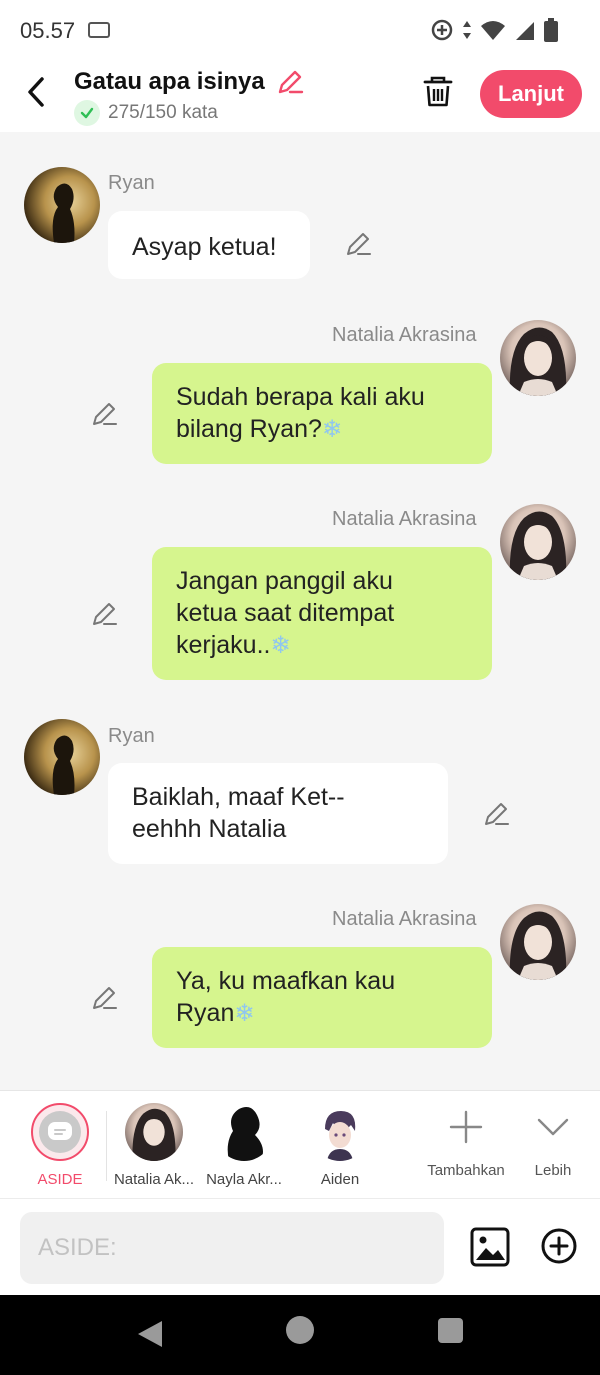  I want to click on add-circle-icon, so click(559, 1246).